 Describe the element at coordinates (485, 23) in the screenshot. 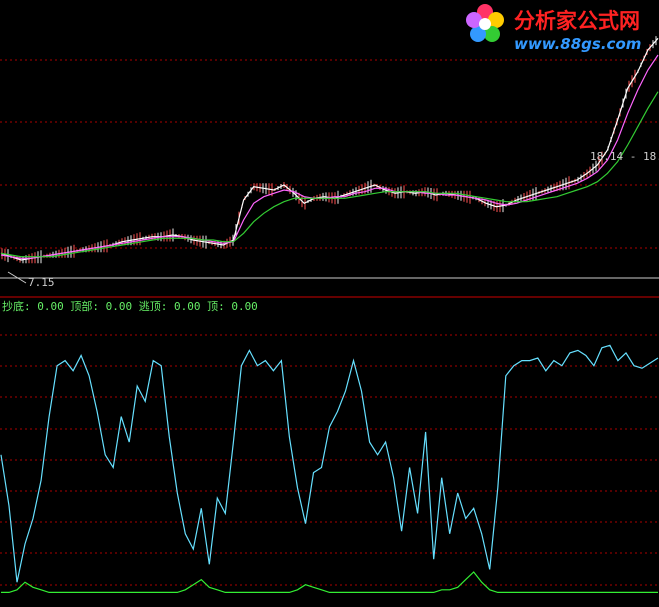

I see `flower-logo-icon` at that location.